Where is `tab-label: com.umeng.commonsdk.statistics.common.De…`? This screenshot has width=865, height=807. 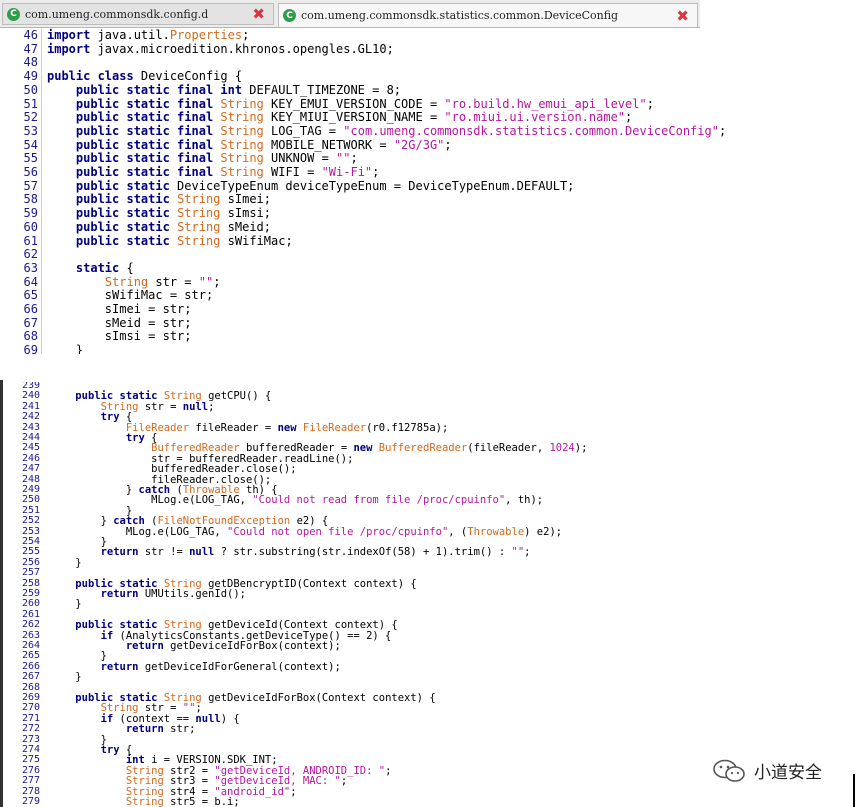
tab-label: com.umeng.commonsdk.statistics.common.De… is located at coordinates (460, 15).